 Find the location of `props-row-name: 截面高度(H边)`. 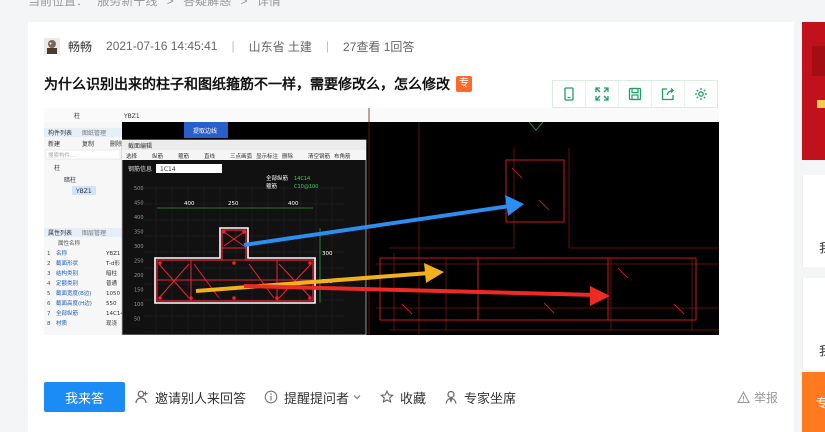

props-row-name: 截面高度(H边) is located at coordinates (74, 303).